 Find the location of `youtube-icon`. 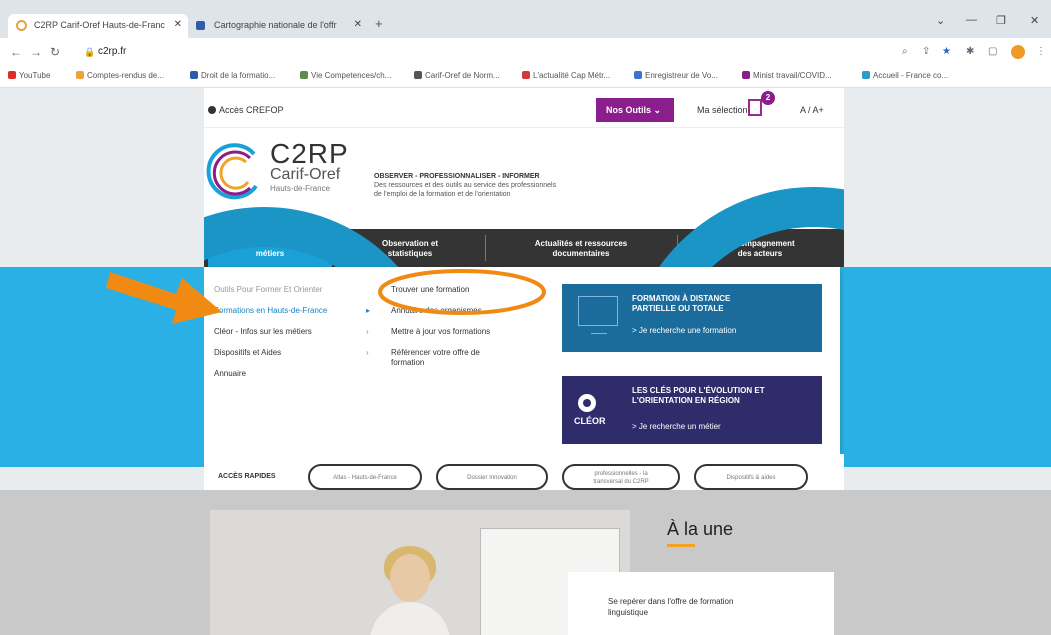

youtube-icon is located at coordinates (12, 75).